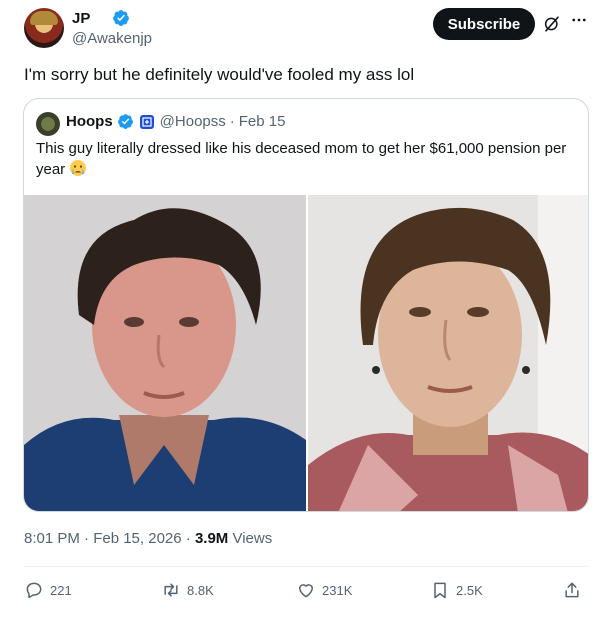 The image size is (616, 618). I want to click on more-options-icon, so click(579, 20).